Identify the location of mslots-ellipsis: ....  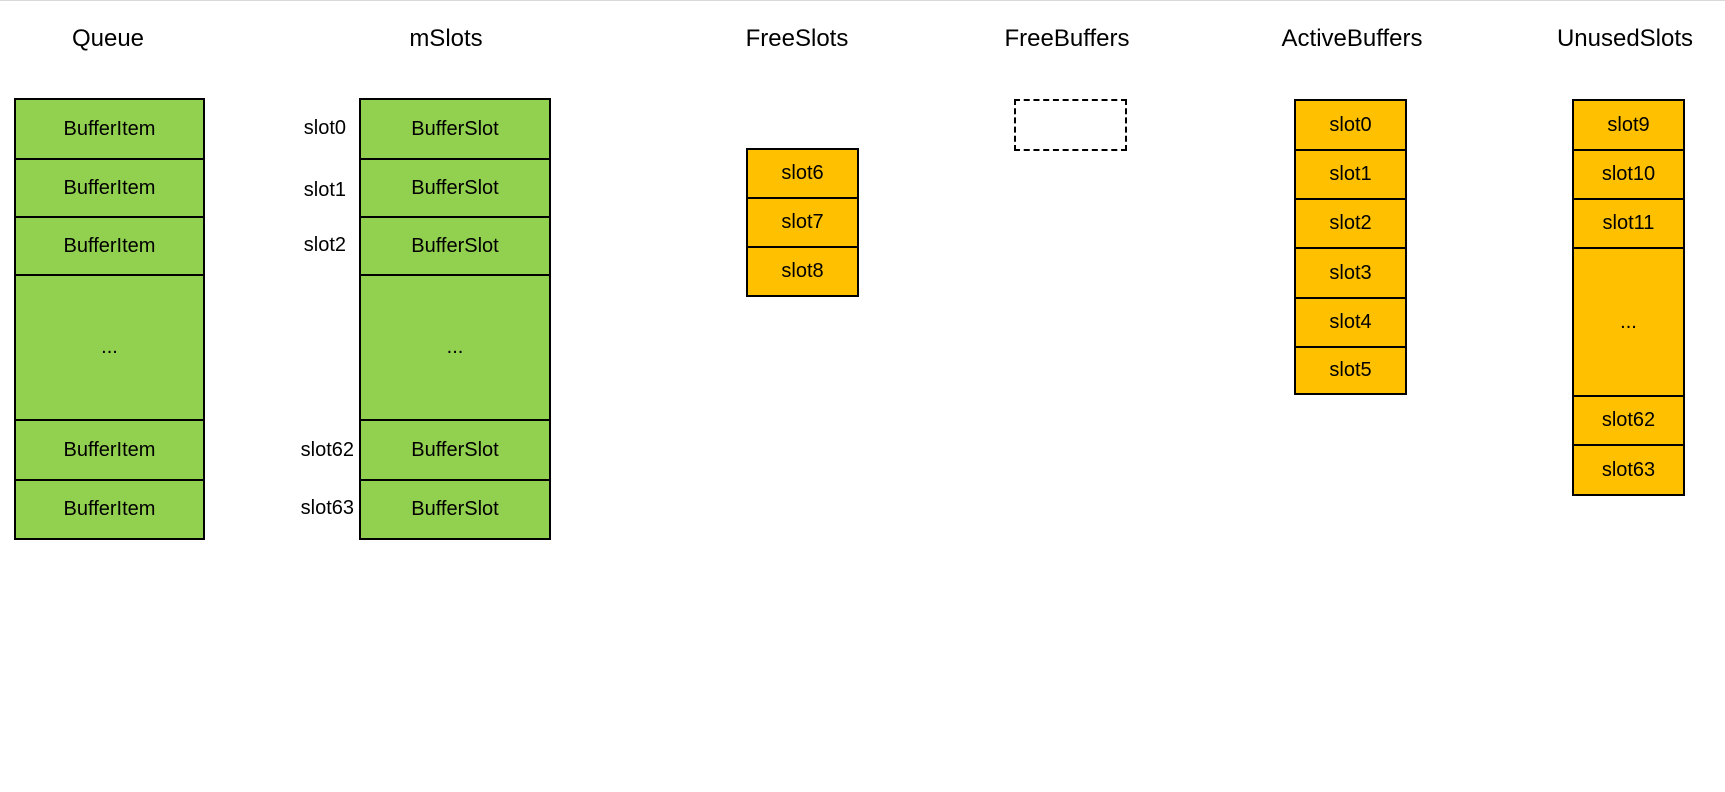
(455, 348).